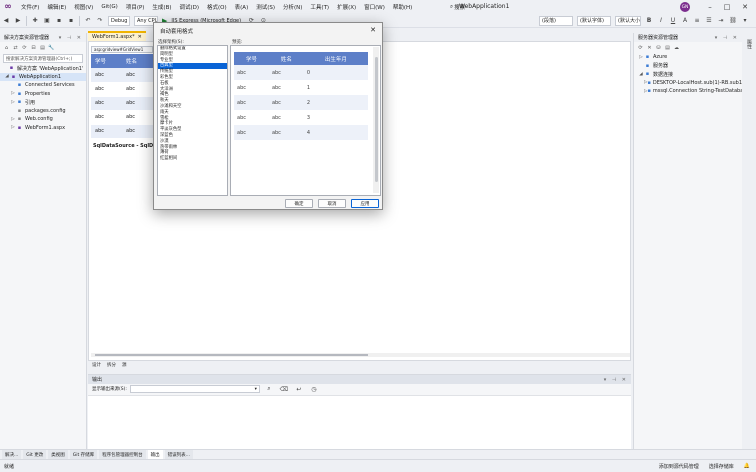 The image size is (756, 472). I want to click on word-wrap-icon: ↩, so click(299, 389).